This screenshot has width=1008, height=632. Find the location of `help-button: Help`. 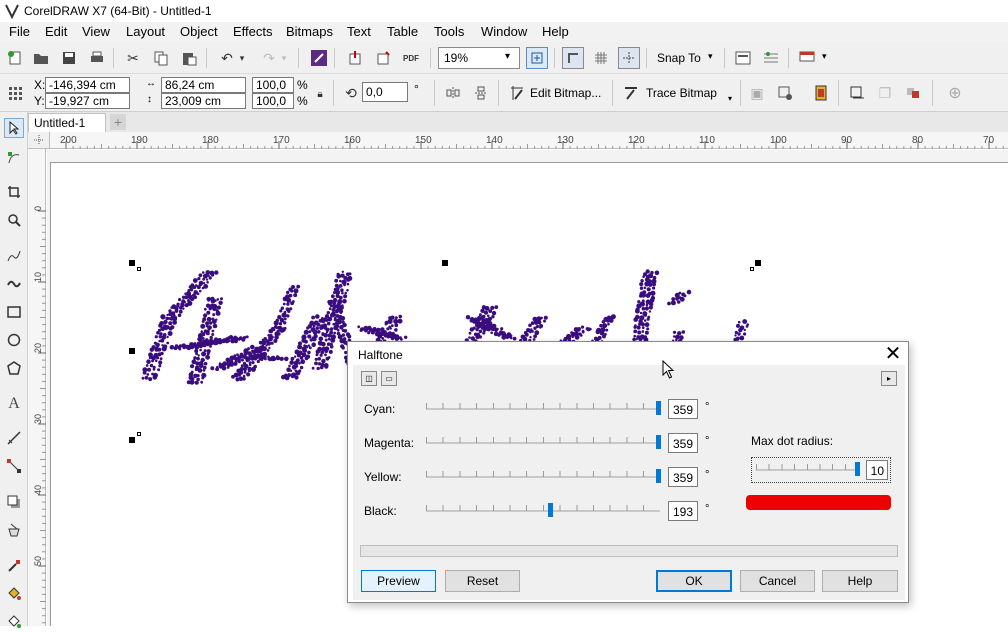

help-button: Help is located at coordinates (860, 581).